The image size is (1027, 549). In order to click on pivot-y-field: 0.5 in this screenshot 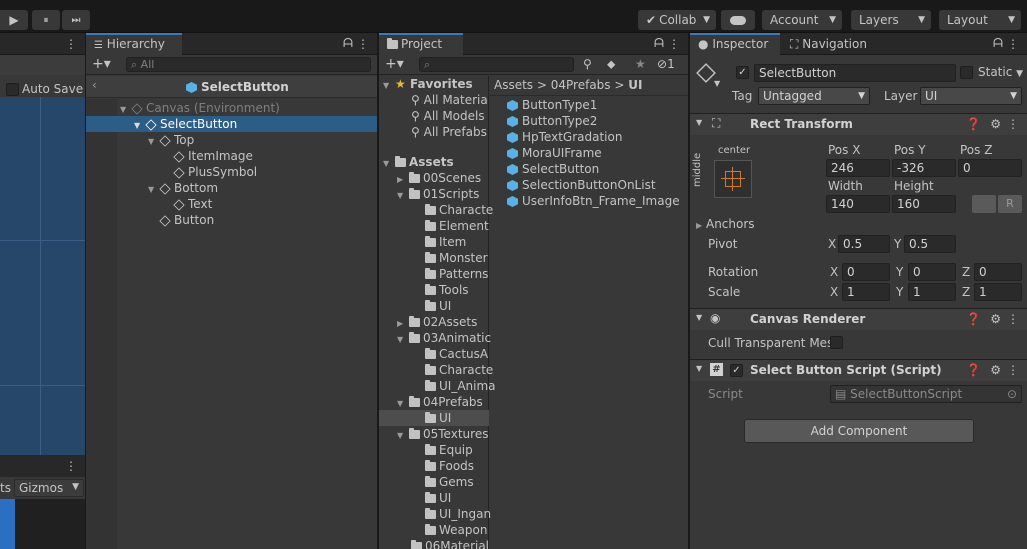, I will do `click(930, 244)`.